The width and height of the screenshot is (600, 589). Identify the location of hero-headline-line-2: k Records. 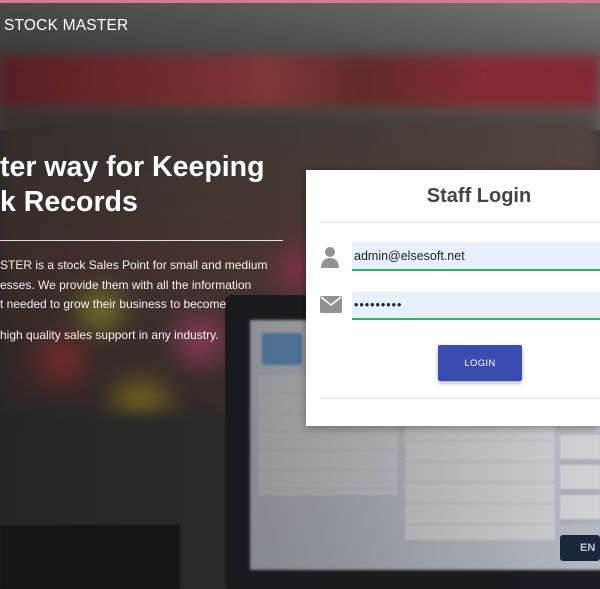
(69, 202).